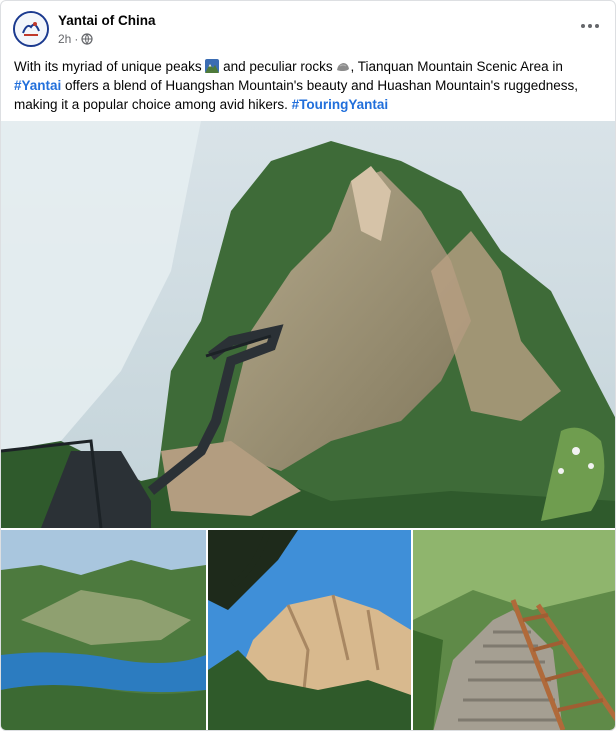 The image size is (616, 731). What do you see at coordinates (343, 66) in the screenshot?
I see `rock-emoji-icon` at bounding box center [343, 66].